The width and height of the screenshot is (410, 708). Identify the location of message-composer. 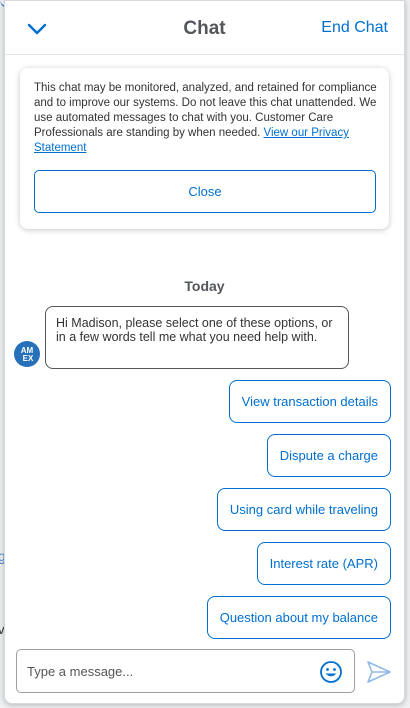
(204, 671).